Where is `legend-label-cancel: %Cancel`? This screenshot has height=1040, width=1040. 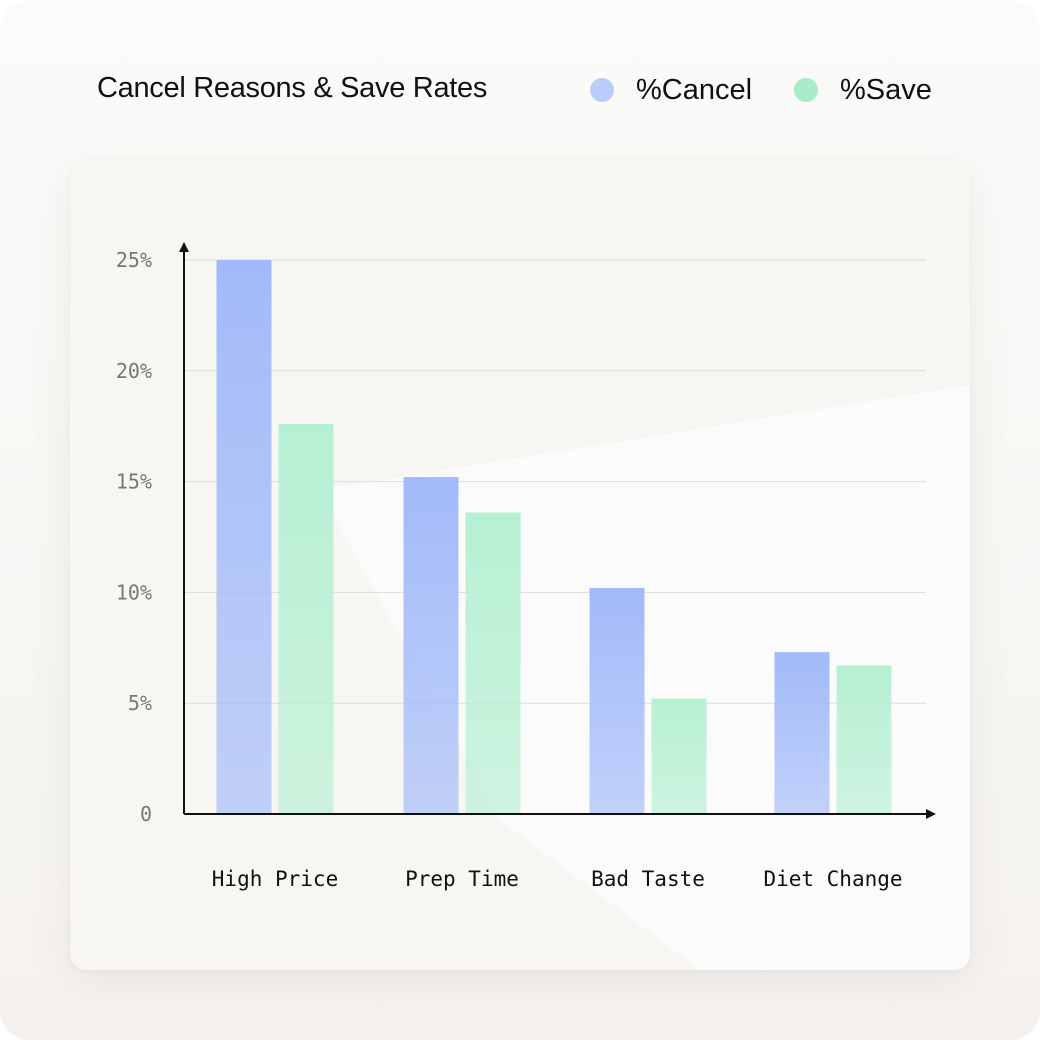
legend-label-cancel: %Cancel is located at coordinates (694, 89).